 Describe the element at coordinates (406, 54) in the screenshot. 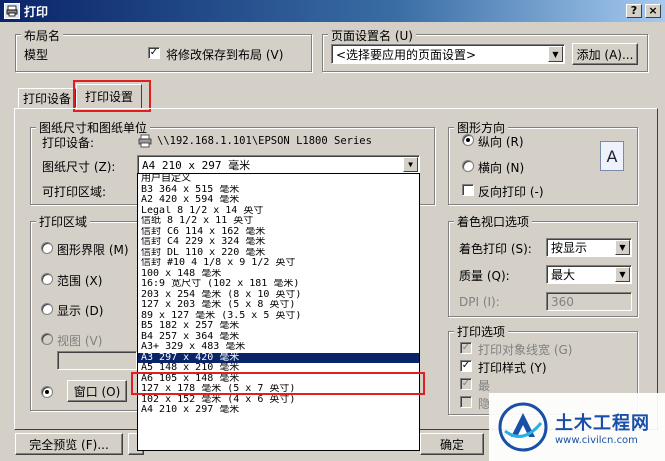

I see `page-setup-value: <选择要应用的页面设置>` at that location.